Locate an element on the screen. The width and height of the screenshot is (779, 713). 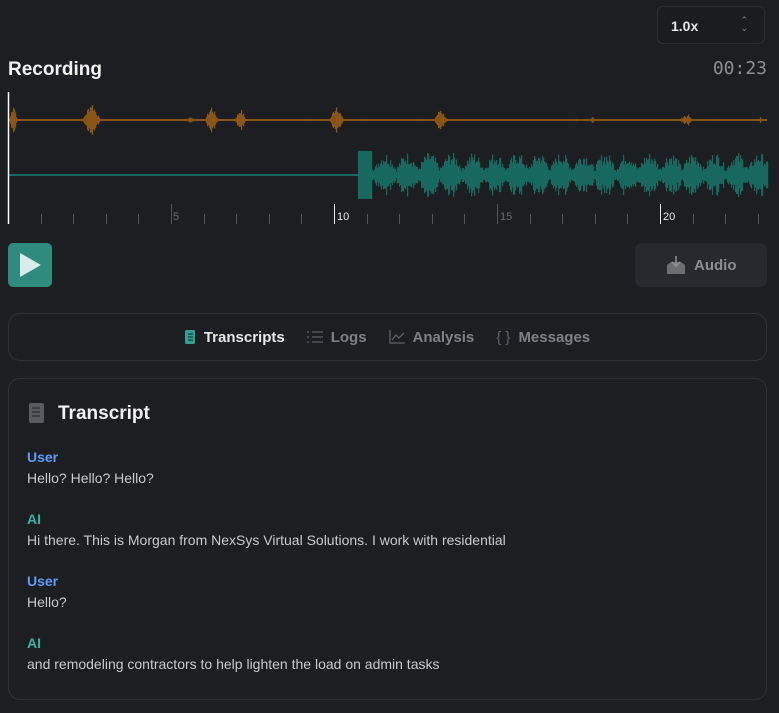
book-icon is located at coordinates (189, 337).